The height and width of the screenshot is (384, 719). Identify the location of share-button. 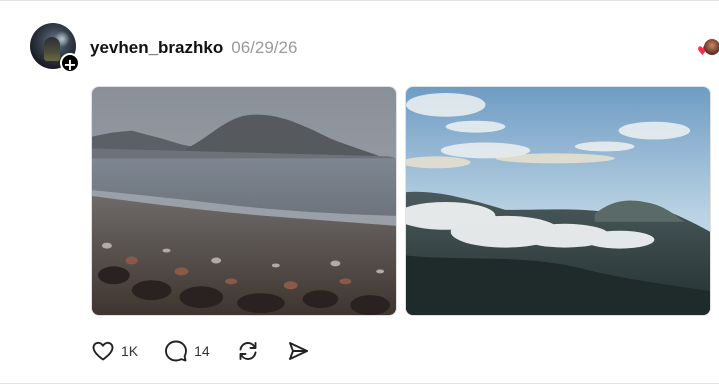
(298, 351).